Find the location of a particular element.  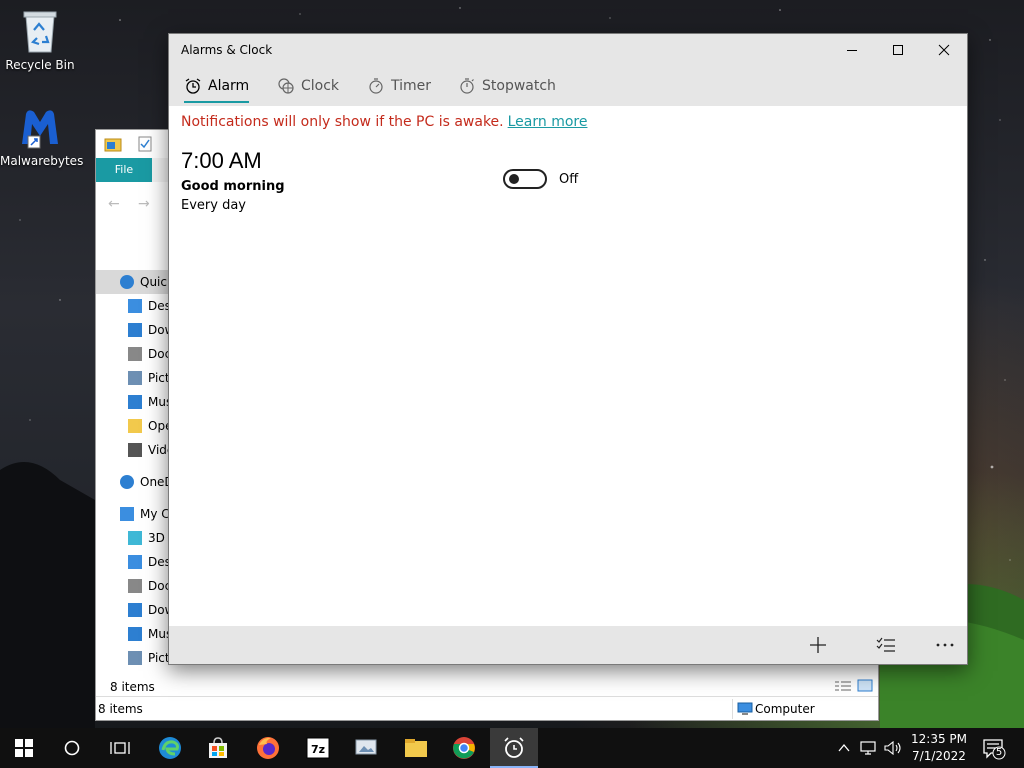

details-view-icon is located at coordinates (843, 686).